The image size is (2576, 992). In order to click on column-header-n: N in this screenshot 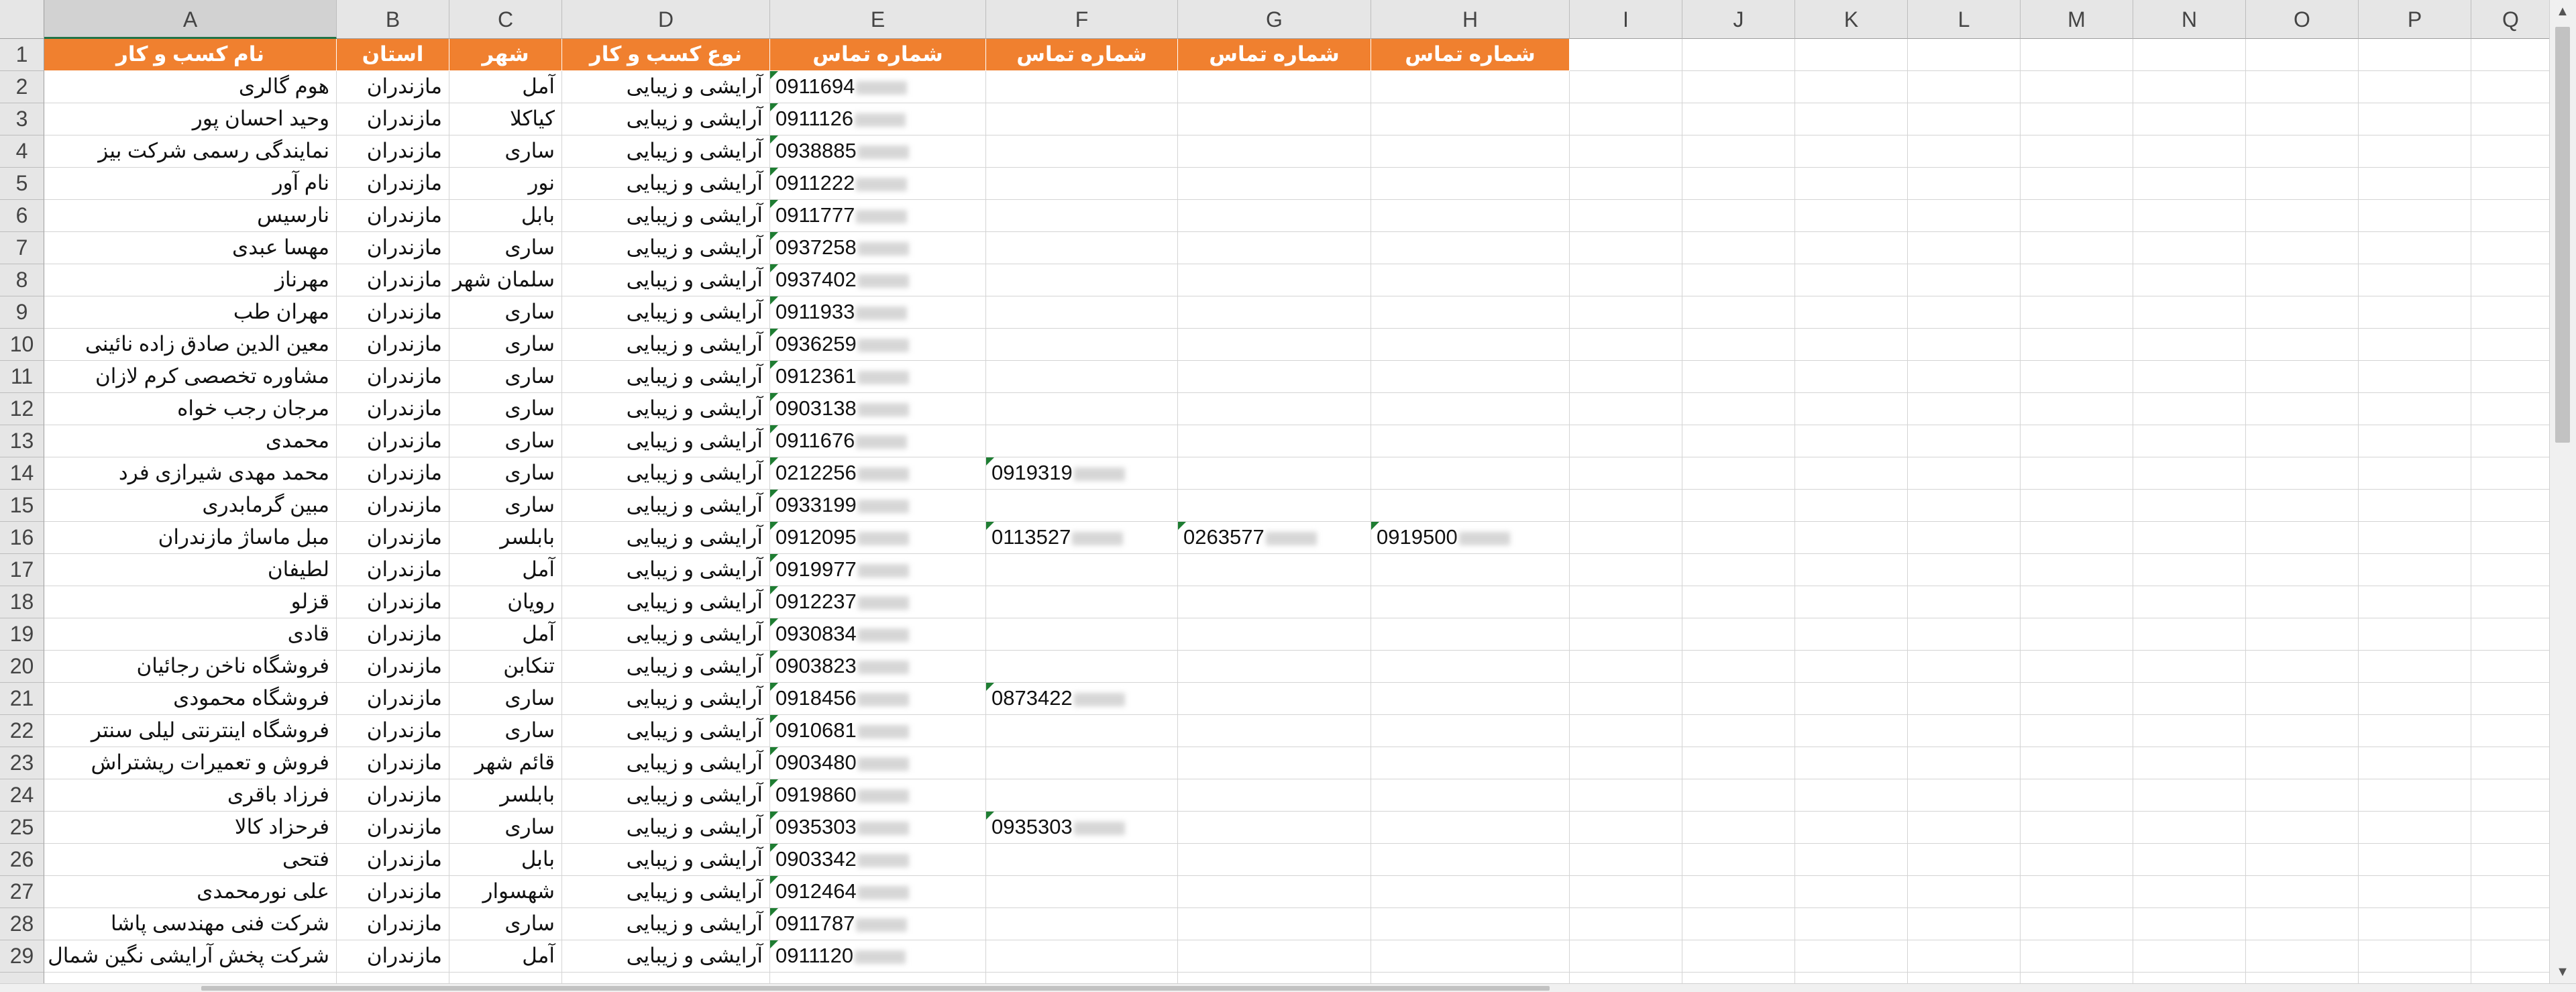, I will do `click(2189, 19)`.